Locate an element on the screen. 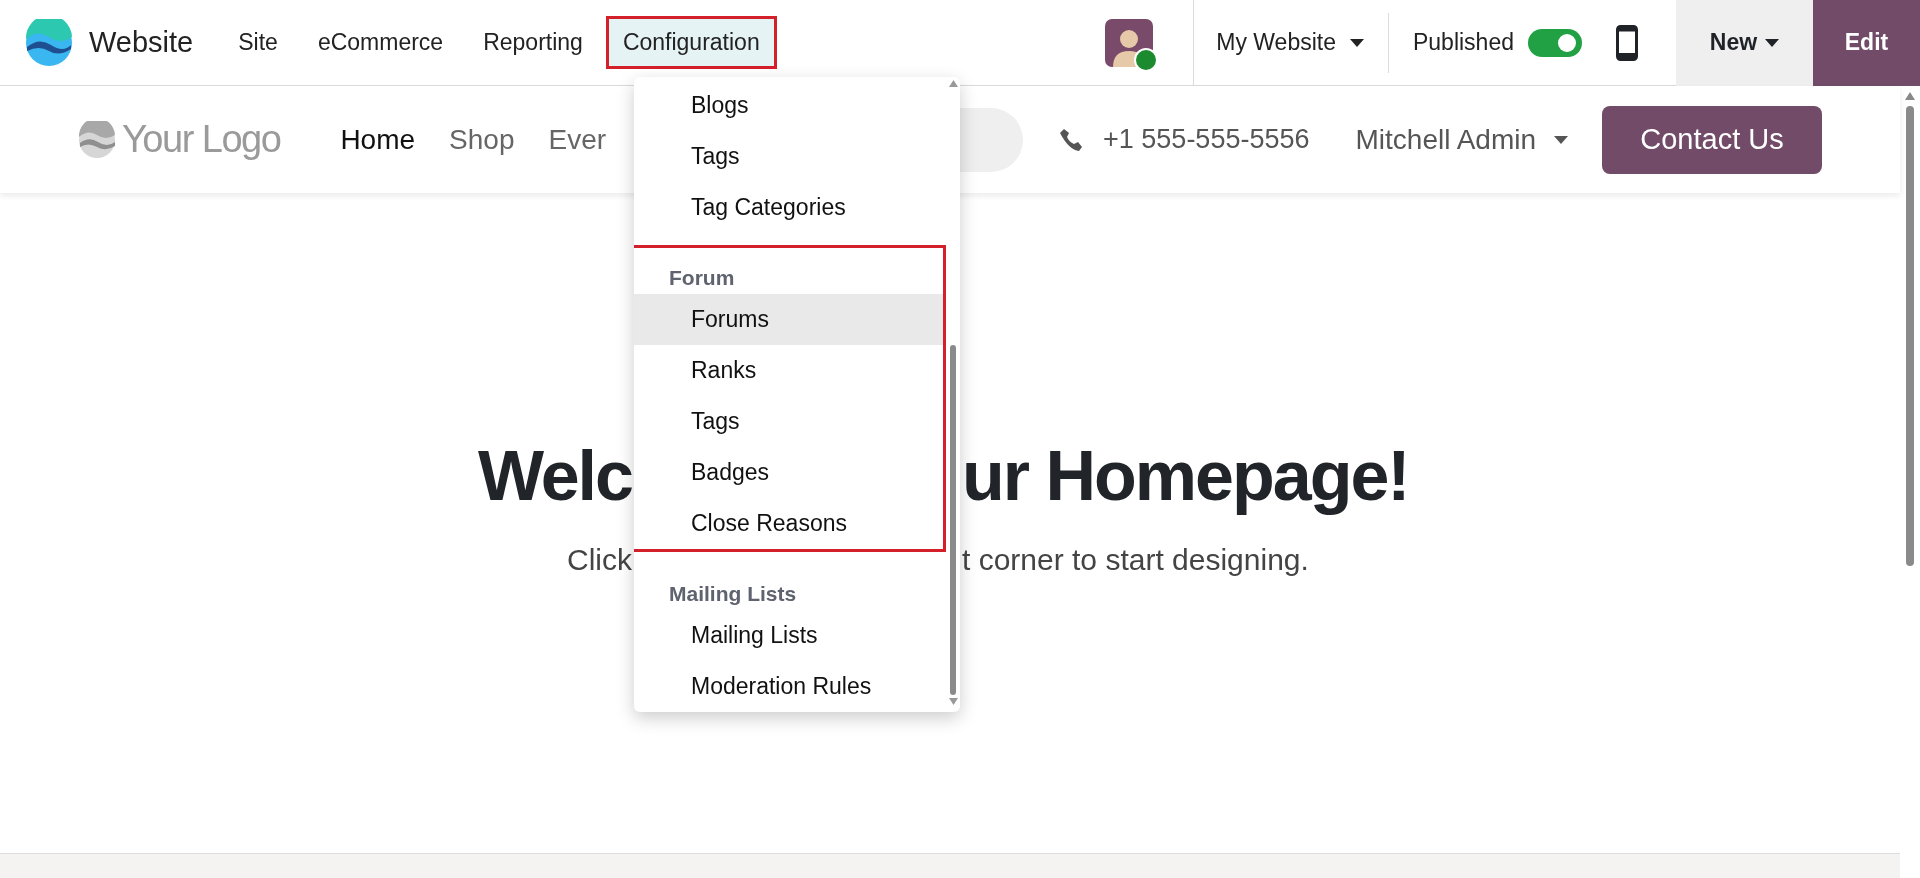 The width and height of the screenshot is (1920, 878). scroll-down-icon is located at coordinates (953, 701).